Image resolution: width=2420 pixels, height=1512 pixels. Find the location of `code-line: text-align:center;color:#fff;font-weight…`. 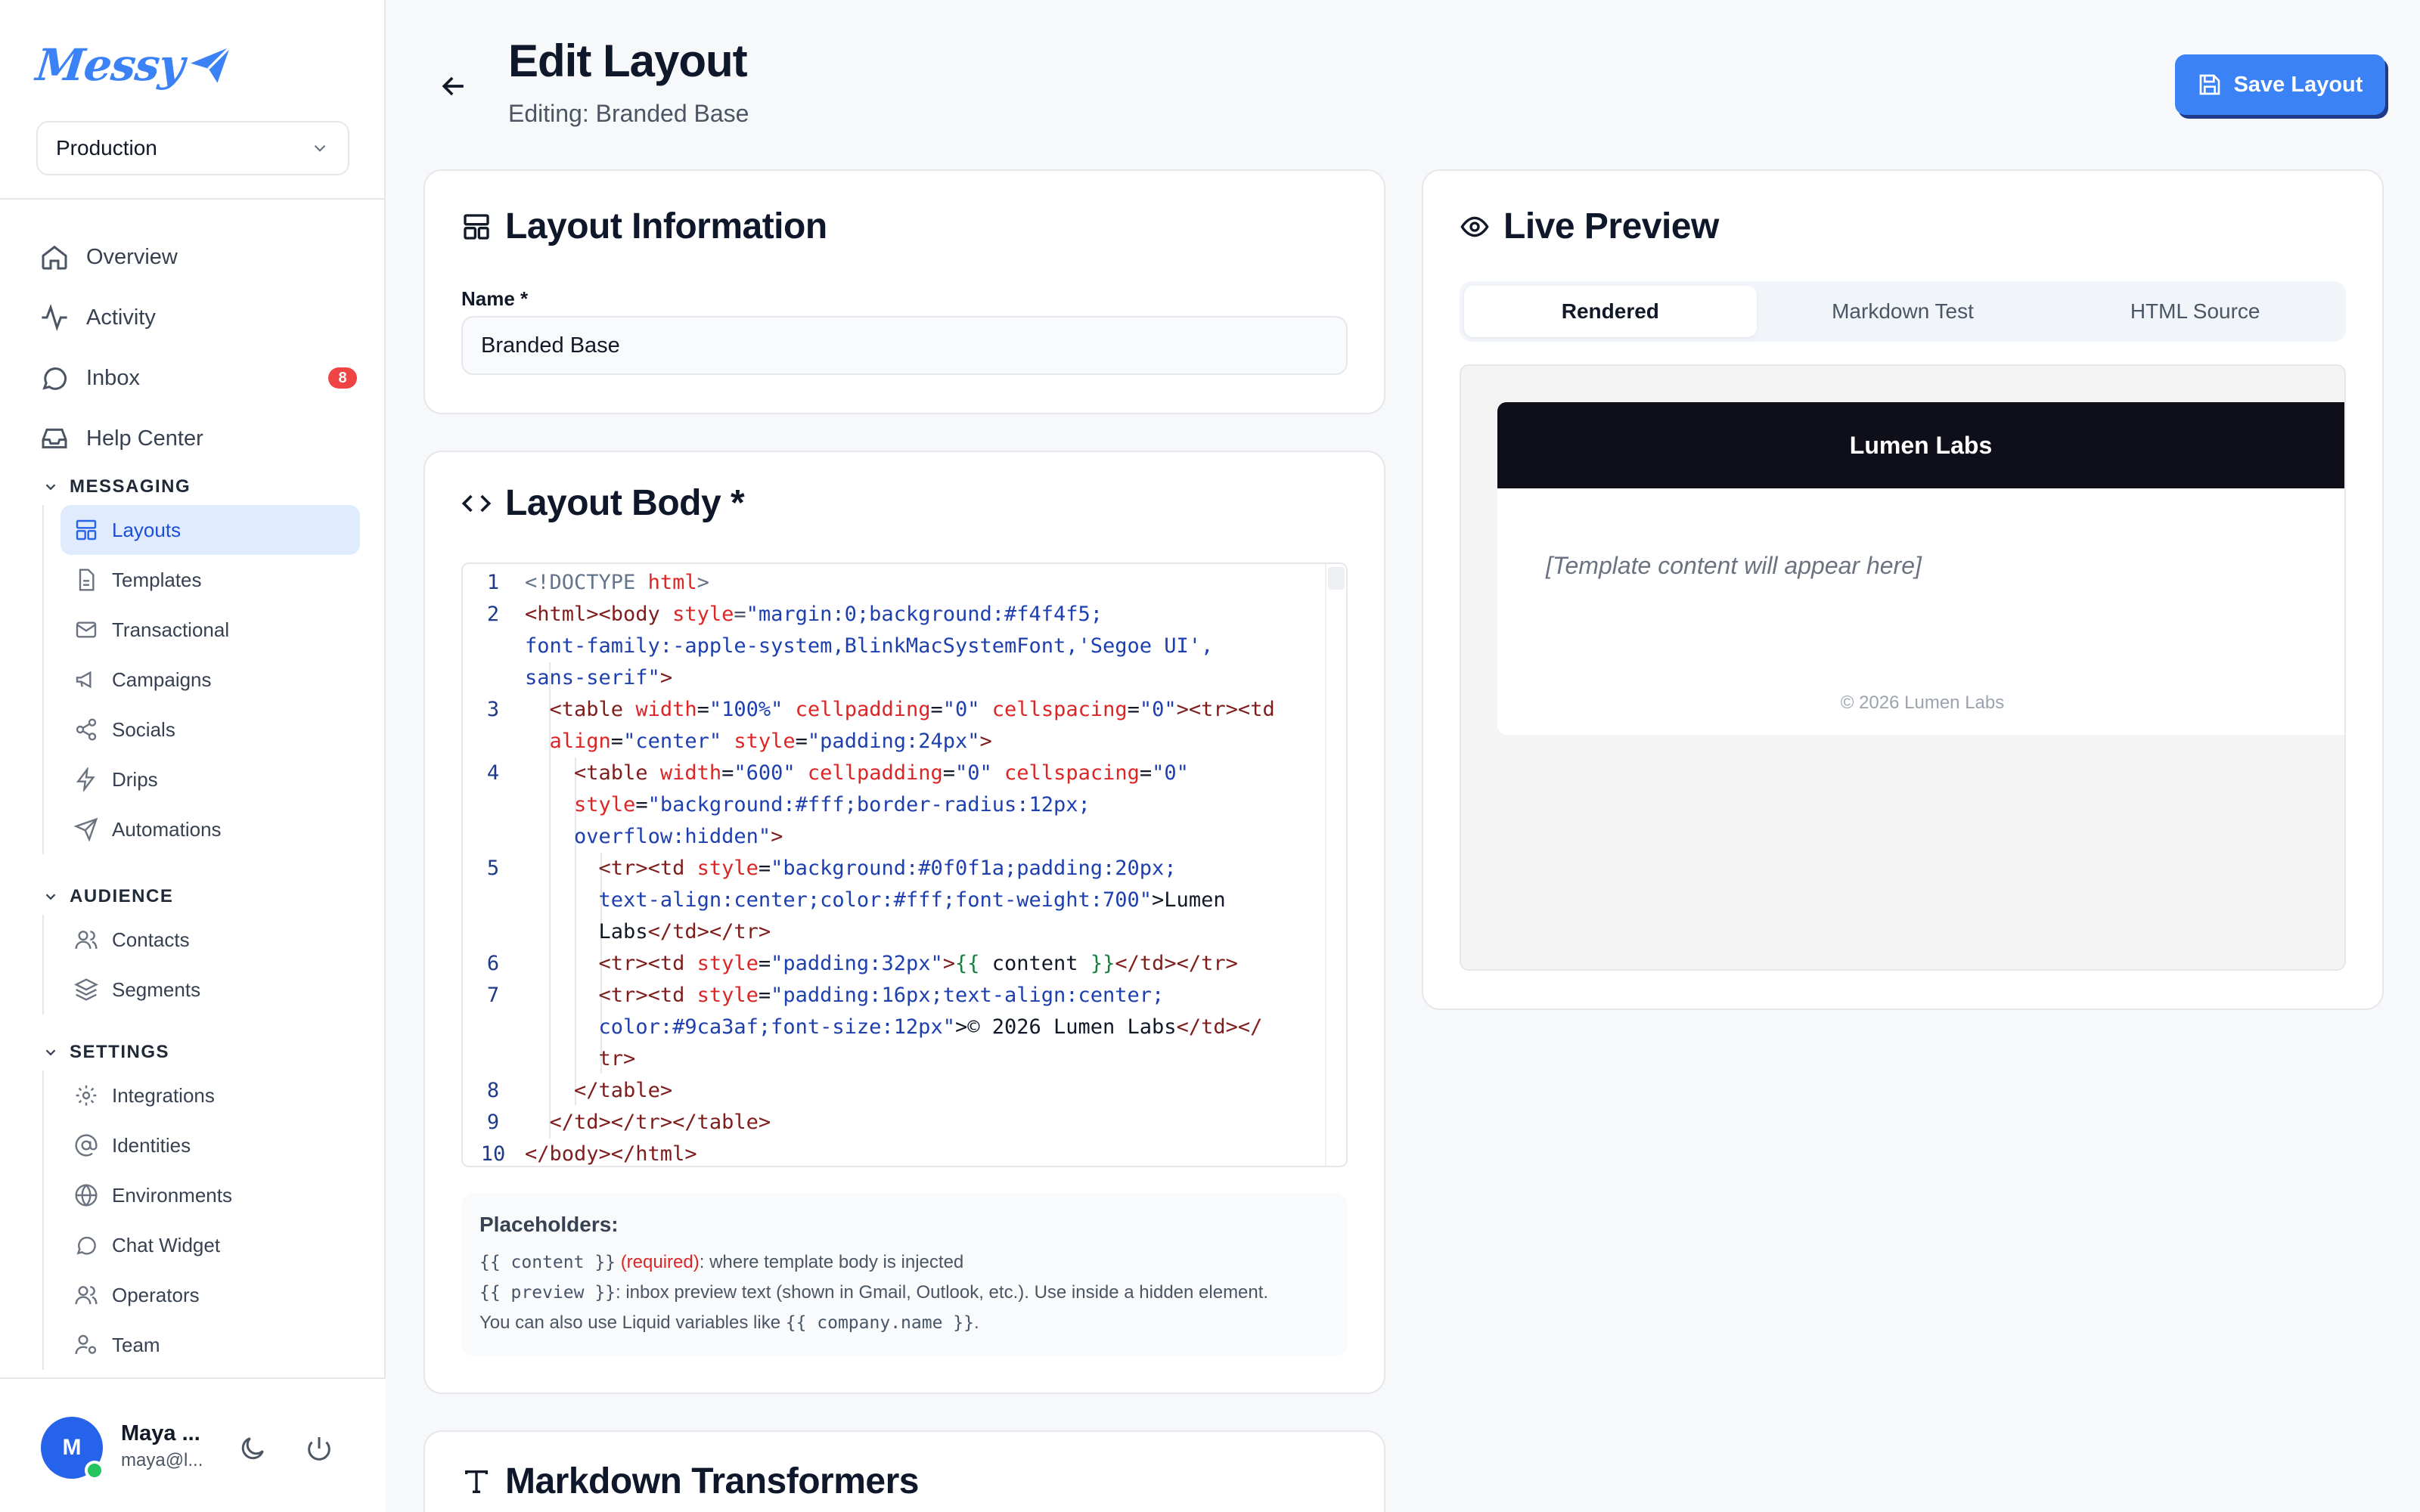

code-line: text-align:center;color:#fff;font-weight… is located at coordinates (916, 900).